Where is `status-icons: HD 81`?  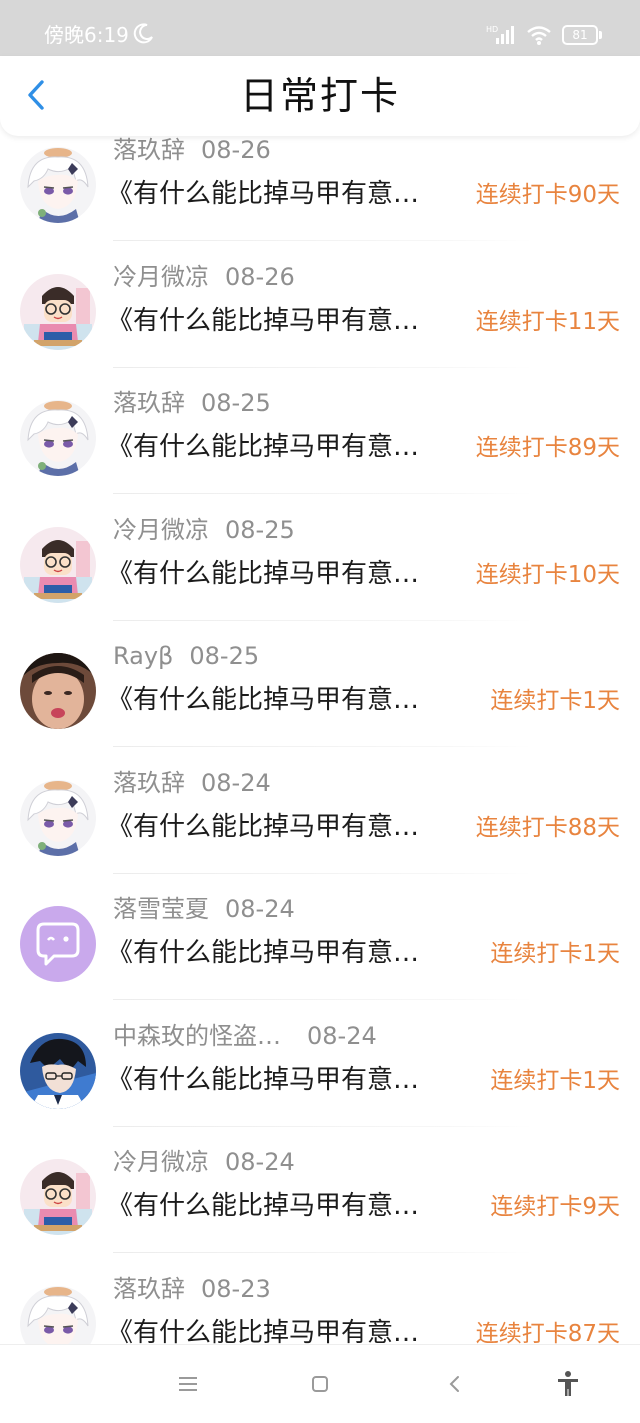
status-icons: HD 81 is located at coordinates (544, 35).